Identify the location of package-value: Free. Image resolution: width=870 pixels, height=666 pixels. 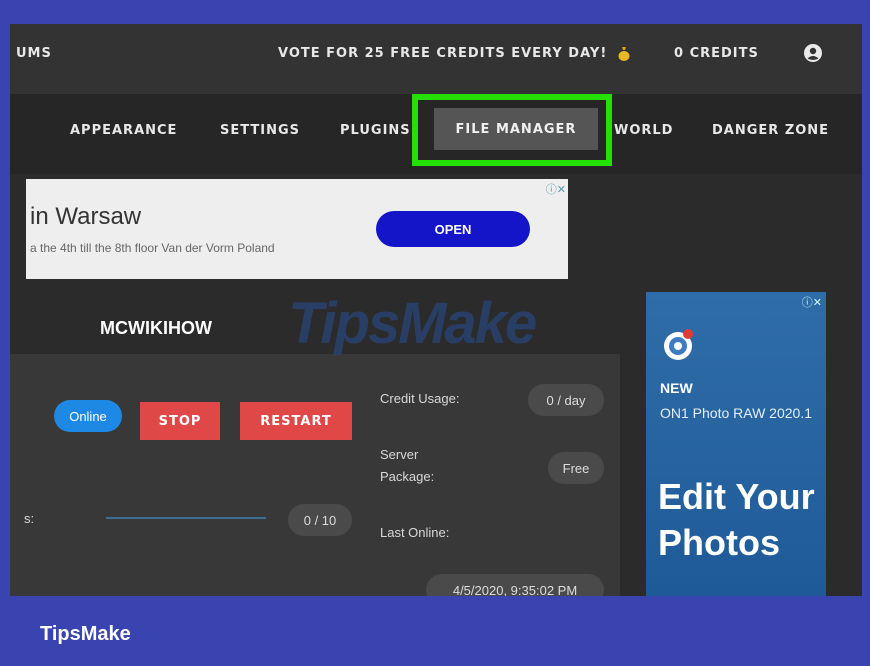
(576, 468).